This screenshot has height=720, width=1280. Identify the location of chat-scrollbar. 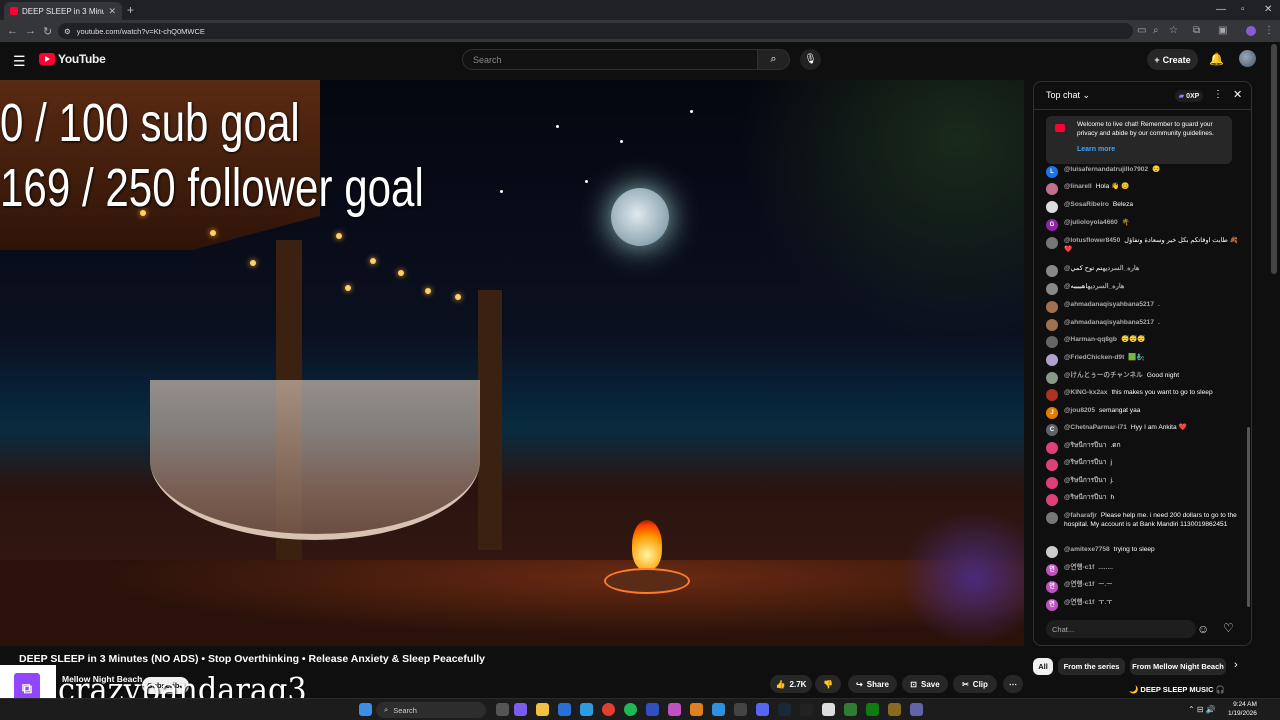
(1248, 517).